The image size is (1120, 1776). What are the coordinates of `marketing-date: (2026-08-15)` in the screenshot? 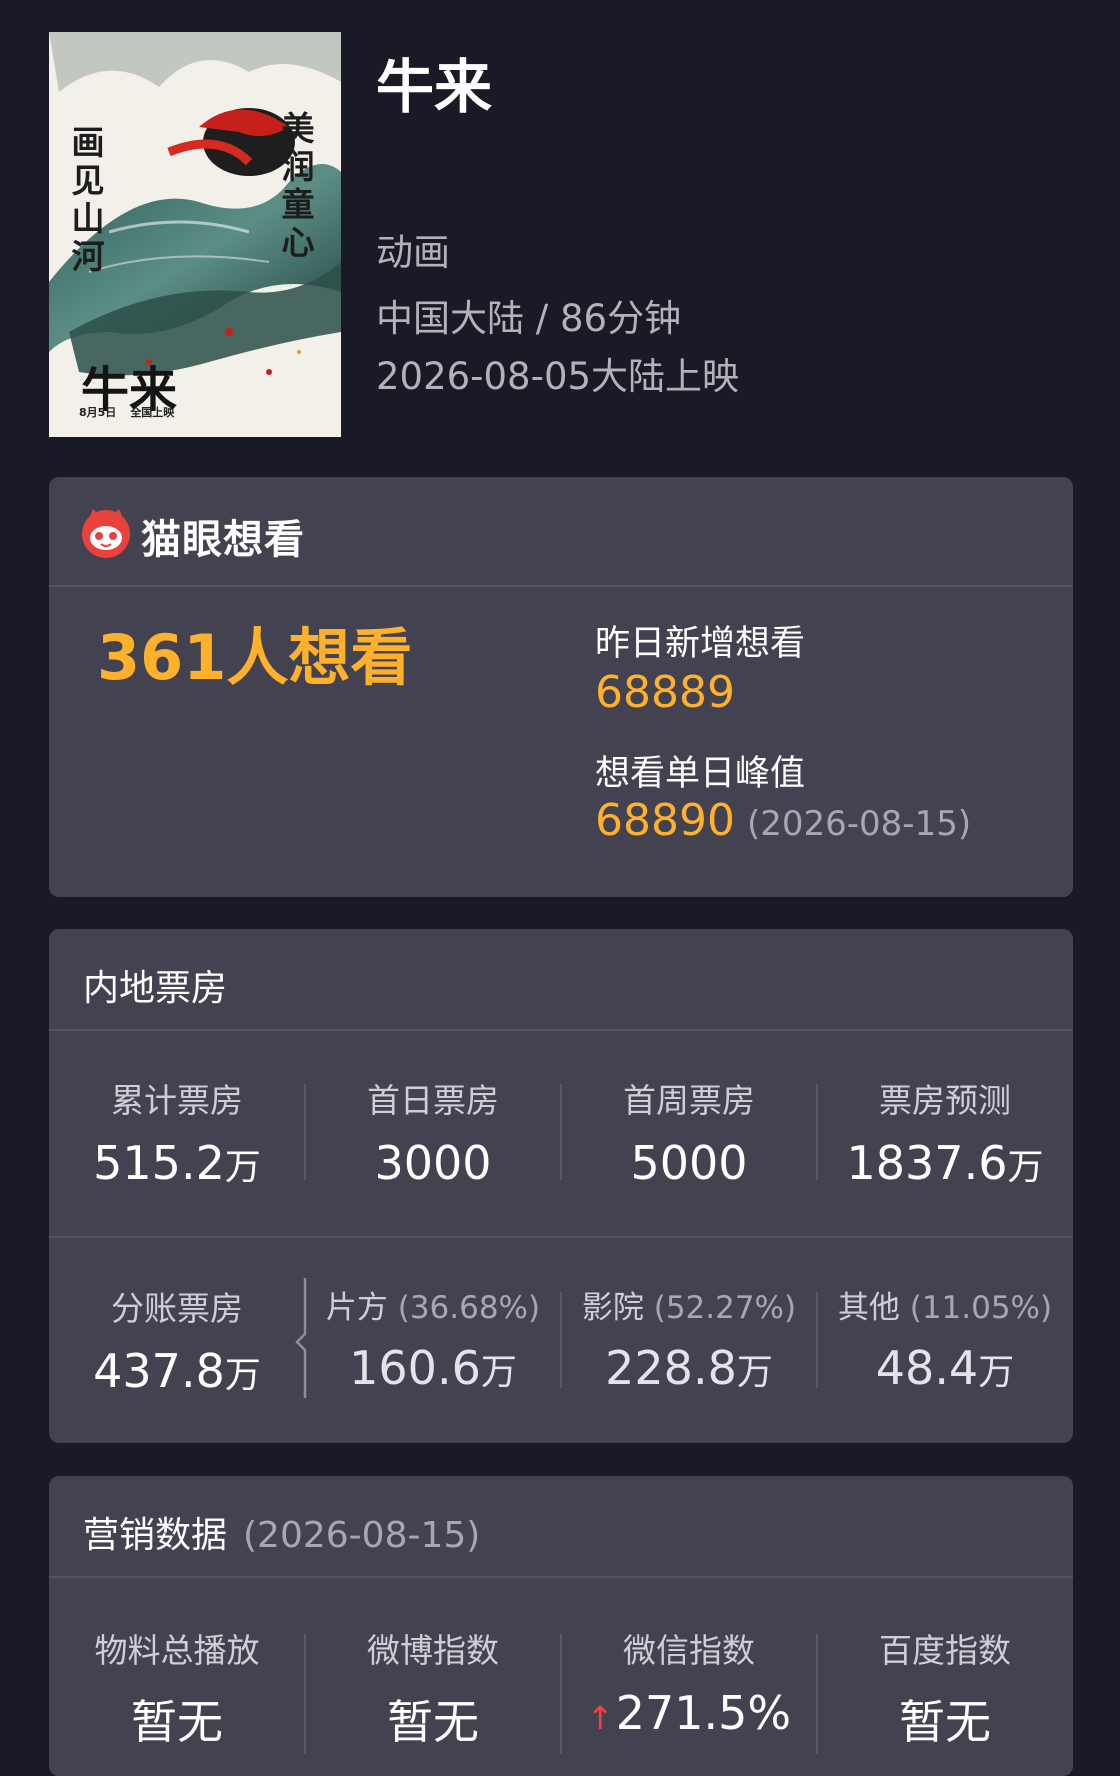 It's located at (362, 1535).